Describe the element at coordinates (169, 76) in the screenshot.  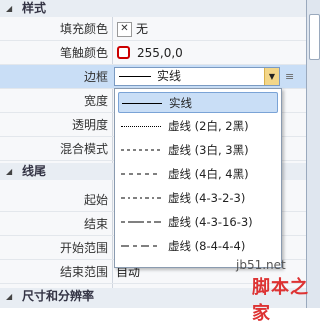
I see `border-style-value: 实线` at that location.